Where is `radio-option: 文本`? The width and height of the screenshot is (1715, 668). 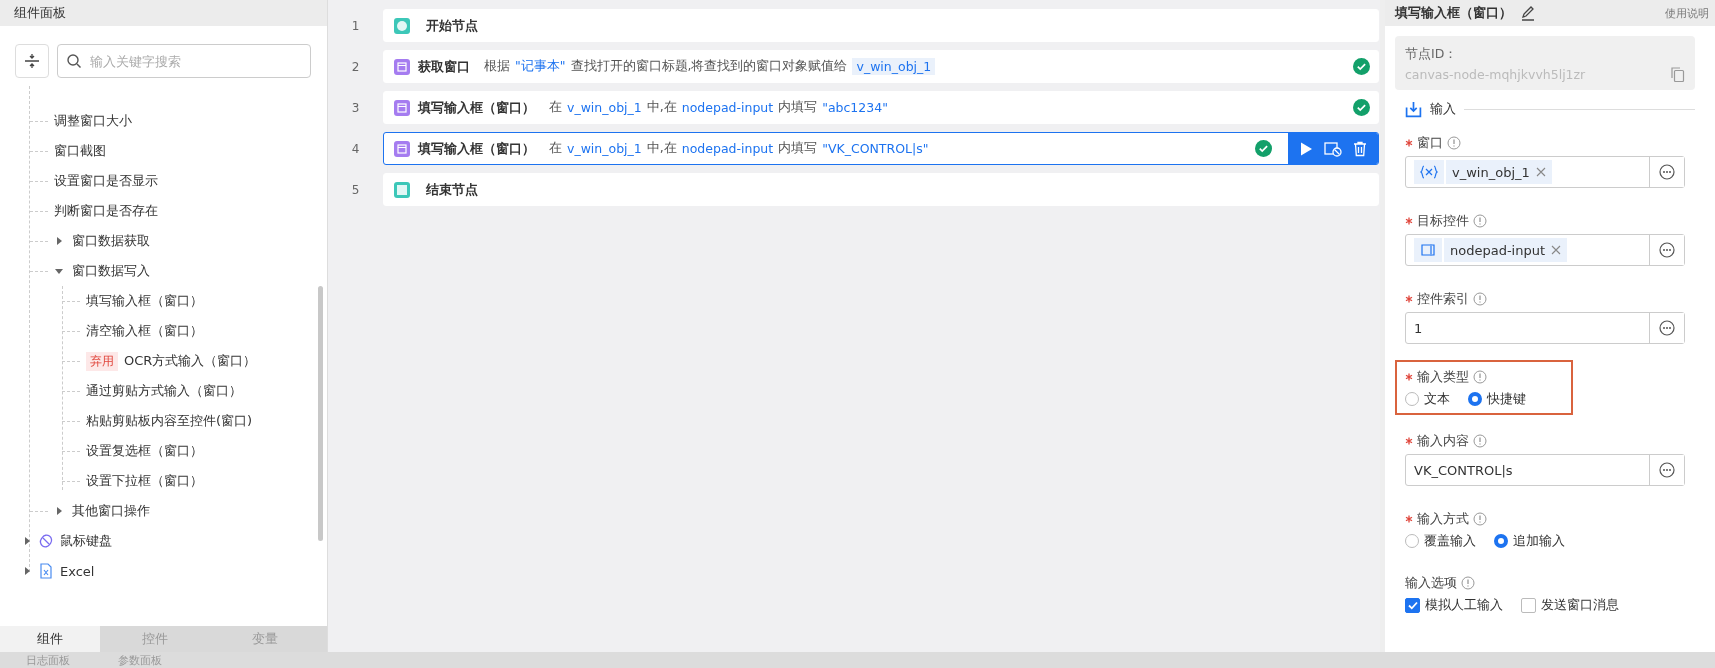 radio-option: 文本 is located at coordinates (1427, 399).